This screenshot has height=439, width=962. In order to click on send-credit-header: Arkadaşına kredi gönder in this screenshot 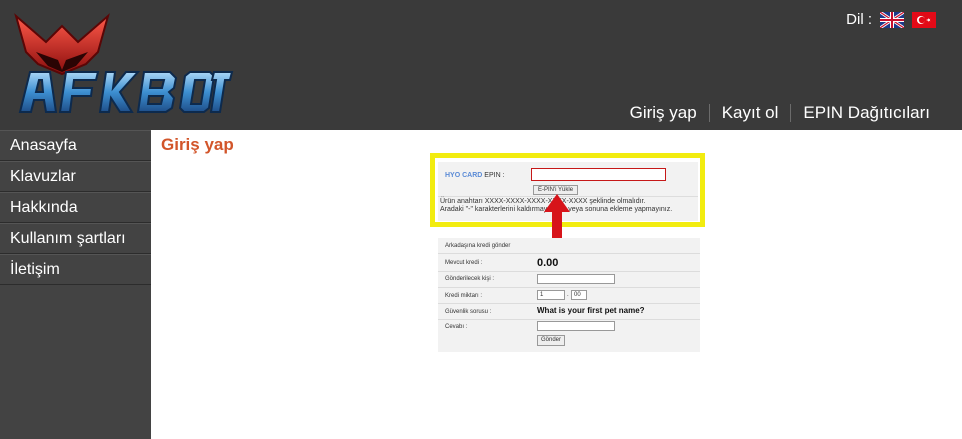, I will do `click(478, 246)`.